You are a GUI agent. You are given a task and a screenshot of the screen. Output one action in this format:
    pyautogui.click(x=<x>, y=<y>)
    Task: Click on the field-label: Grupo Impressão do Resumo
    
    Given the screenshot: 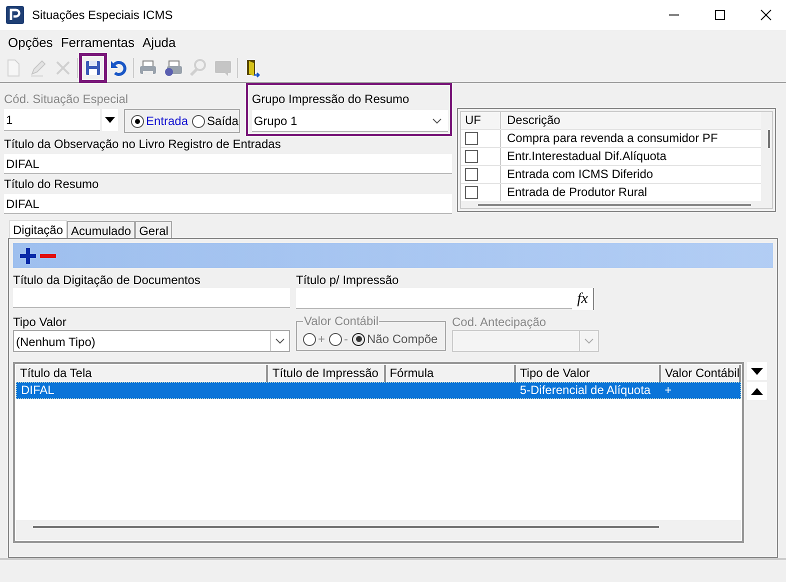 What is the action you would take?
    pyautogui.click(x=331, y=99)
    